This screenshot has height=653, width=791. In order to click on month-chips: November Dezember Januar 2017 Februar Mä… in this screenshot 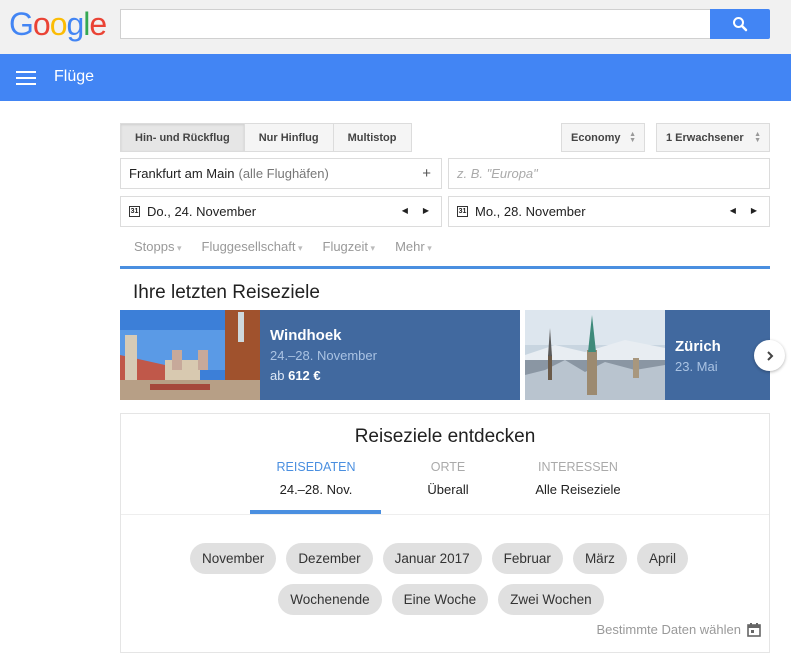, I will do `click(439, 558)`.